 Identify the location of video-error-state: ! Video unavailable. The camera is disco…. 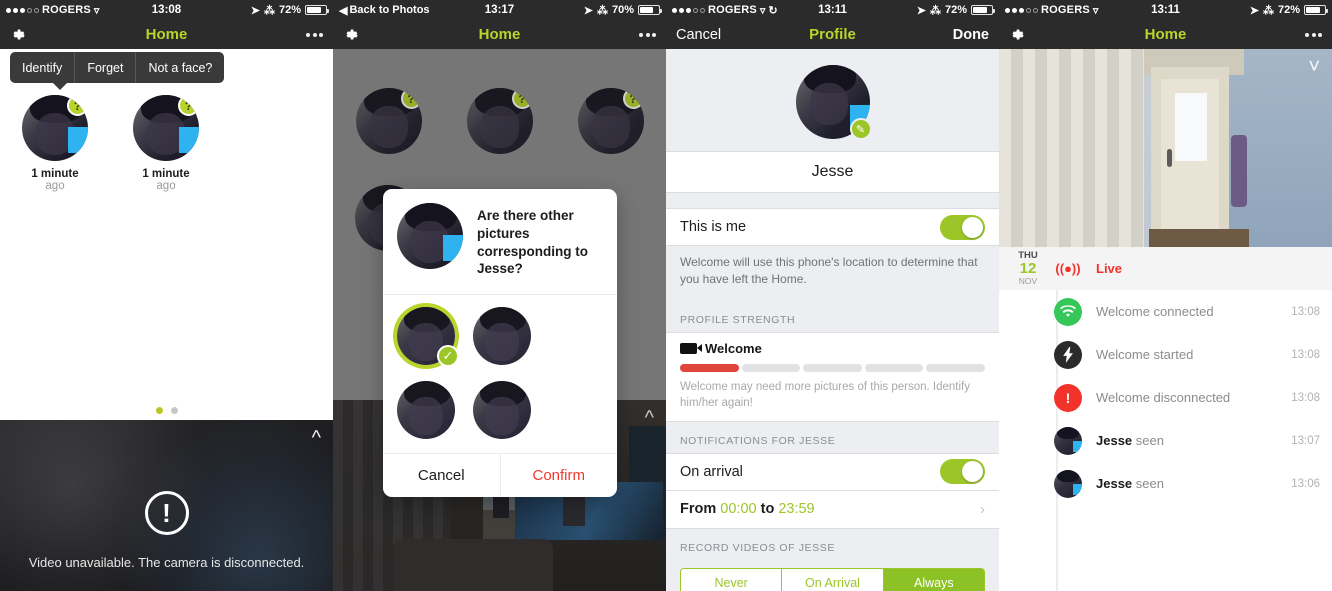
(166, 505).